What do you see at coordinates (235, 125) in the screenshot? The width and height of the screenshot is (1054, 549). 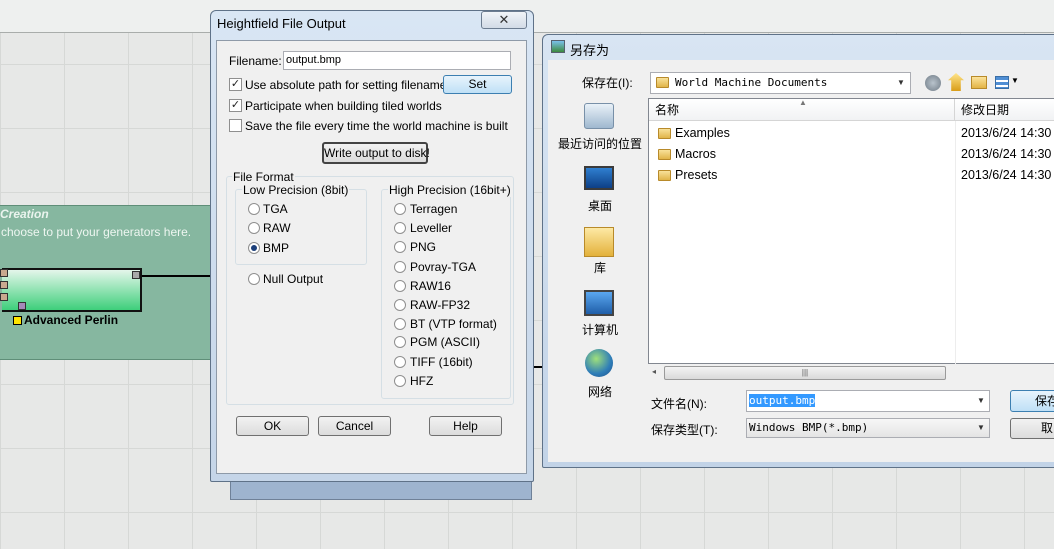 I see `save-every-build-checkbox` at bounding box center [235, 125].